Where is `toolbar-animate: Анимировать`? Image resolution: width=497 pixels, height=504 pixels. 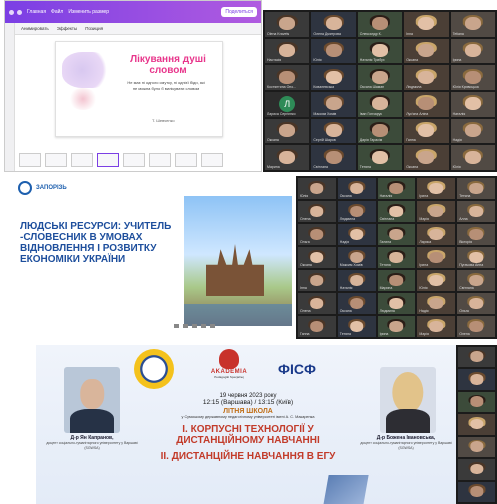 toolbar-animate: Анимировать is located at coordinates (35, 28).